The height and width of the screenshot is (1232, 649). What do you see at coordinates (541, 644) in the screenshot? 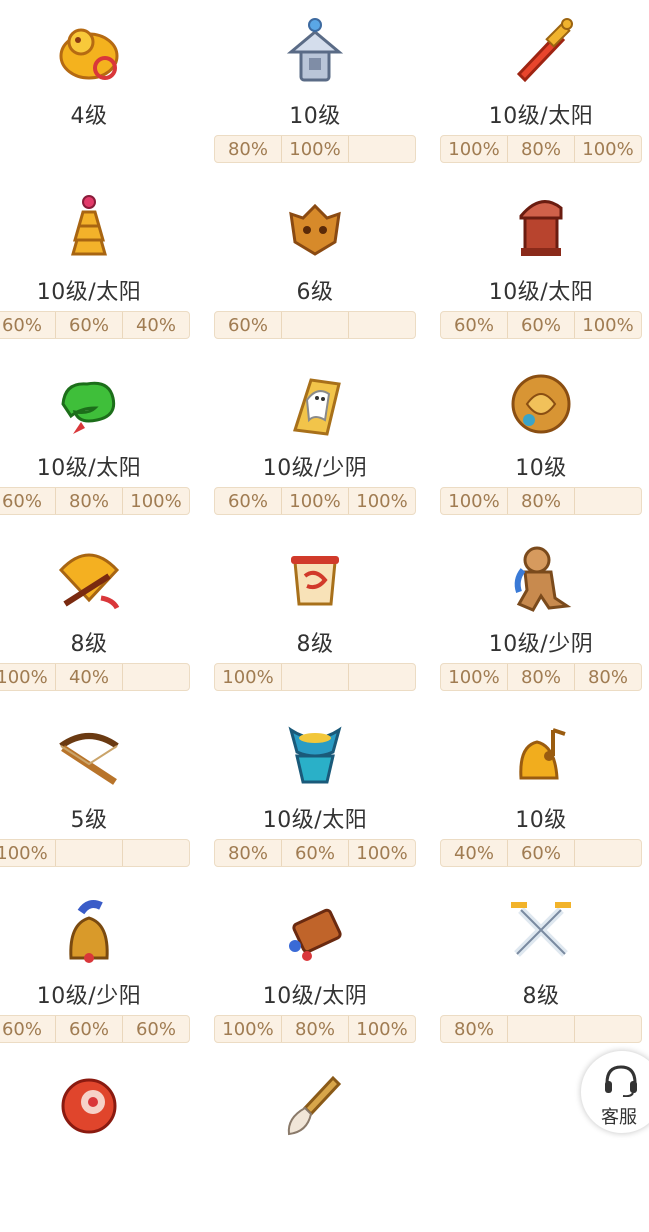
I see `item-level: 10级/少阴` at bounding box center [541, 644].